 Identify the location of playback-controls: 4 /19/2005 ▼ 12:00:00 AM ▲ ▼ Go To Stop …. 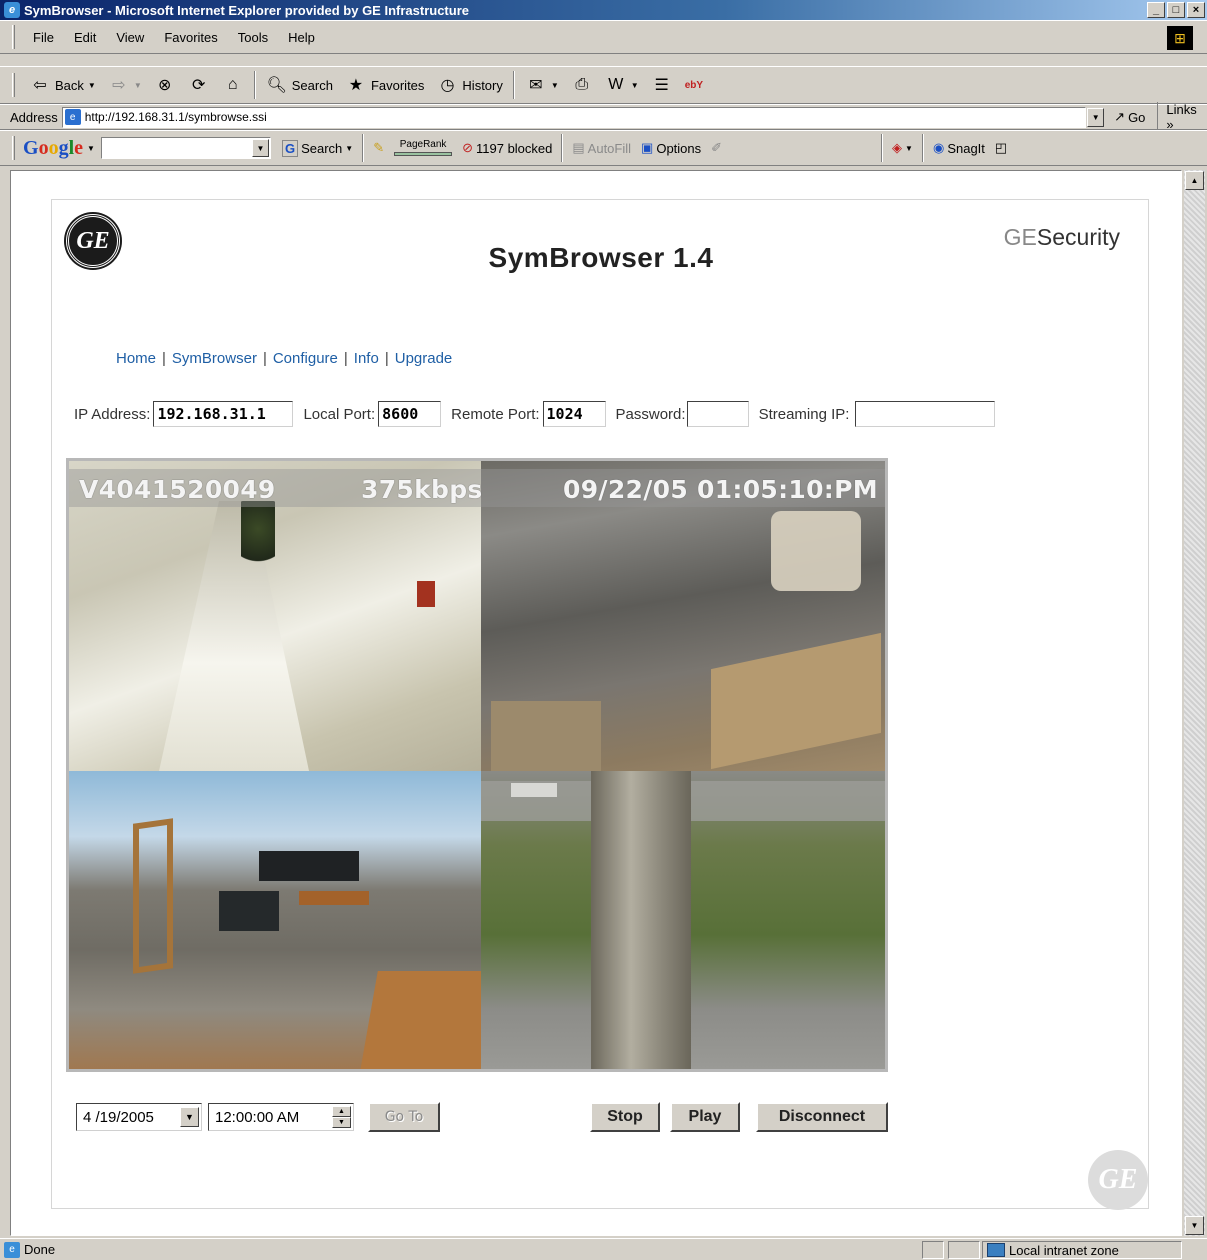
(482, 1117).